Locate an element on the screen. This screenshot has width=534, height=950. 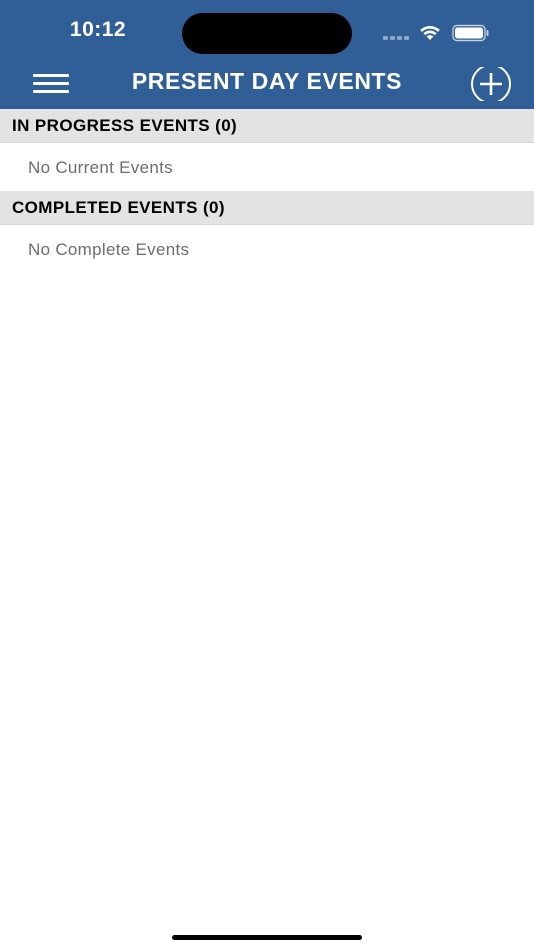
section-header-in-progress: IN PROGRESS EVENTS (0) is located at coordinates (267, 126).